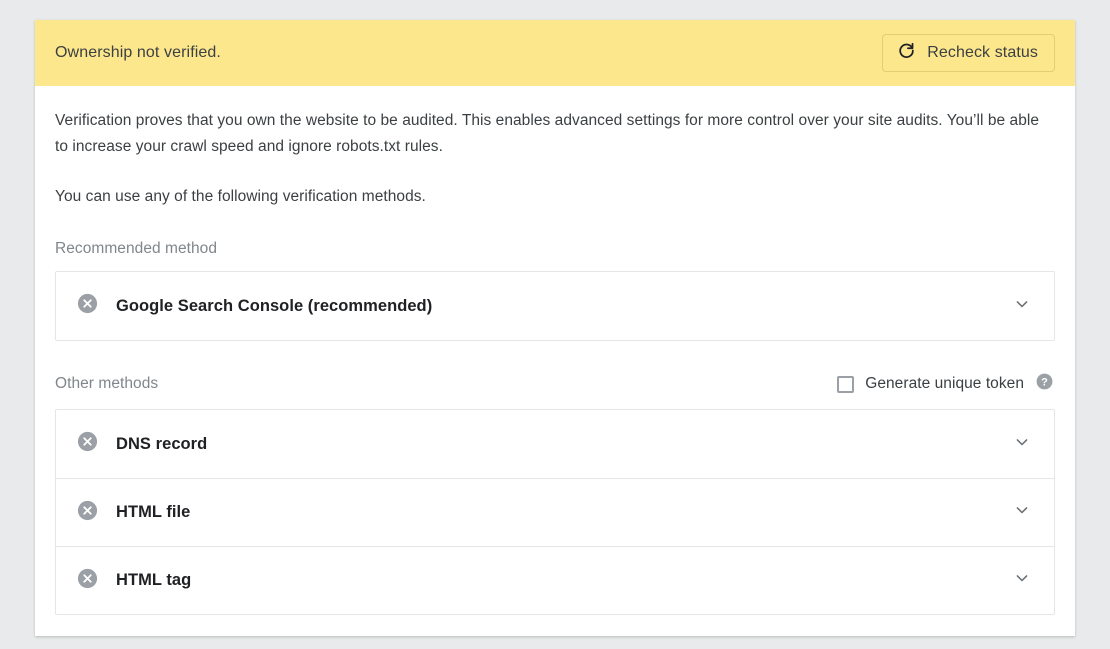  I want to click on other-methods-header: Other methods Generate unique token ?, so click(555, 384).